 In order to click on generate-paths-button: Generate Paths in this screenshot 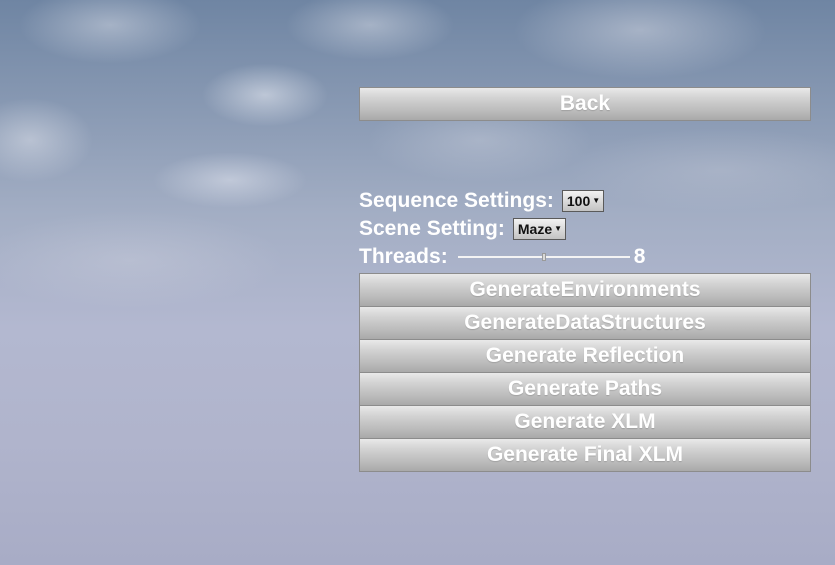, I will do `click(585, 389)`.